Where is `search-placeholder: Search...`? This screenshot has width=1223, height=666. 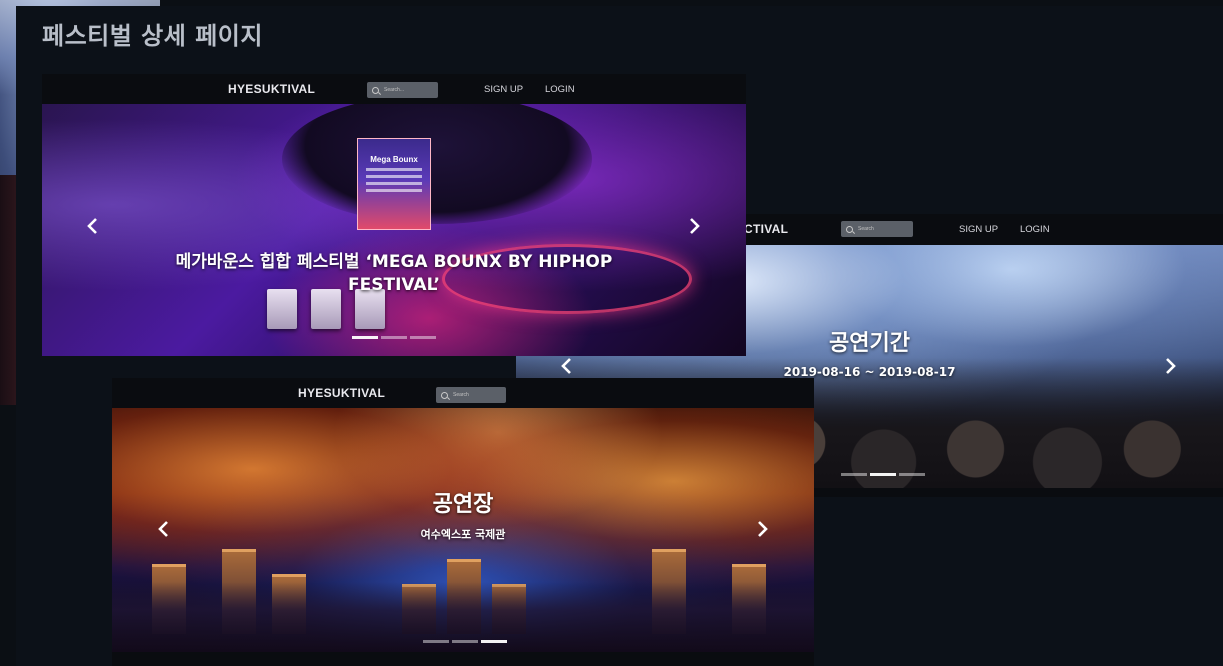
search-placeholder: Search... is located at coordinates (394, 90).